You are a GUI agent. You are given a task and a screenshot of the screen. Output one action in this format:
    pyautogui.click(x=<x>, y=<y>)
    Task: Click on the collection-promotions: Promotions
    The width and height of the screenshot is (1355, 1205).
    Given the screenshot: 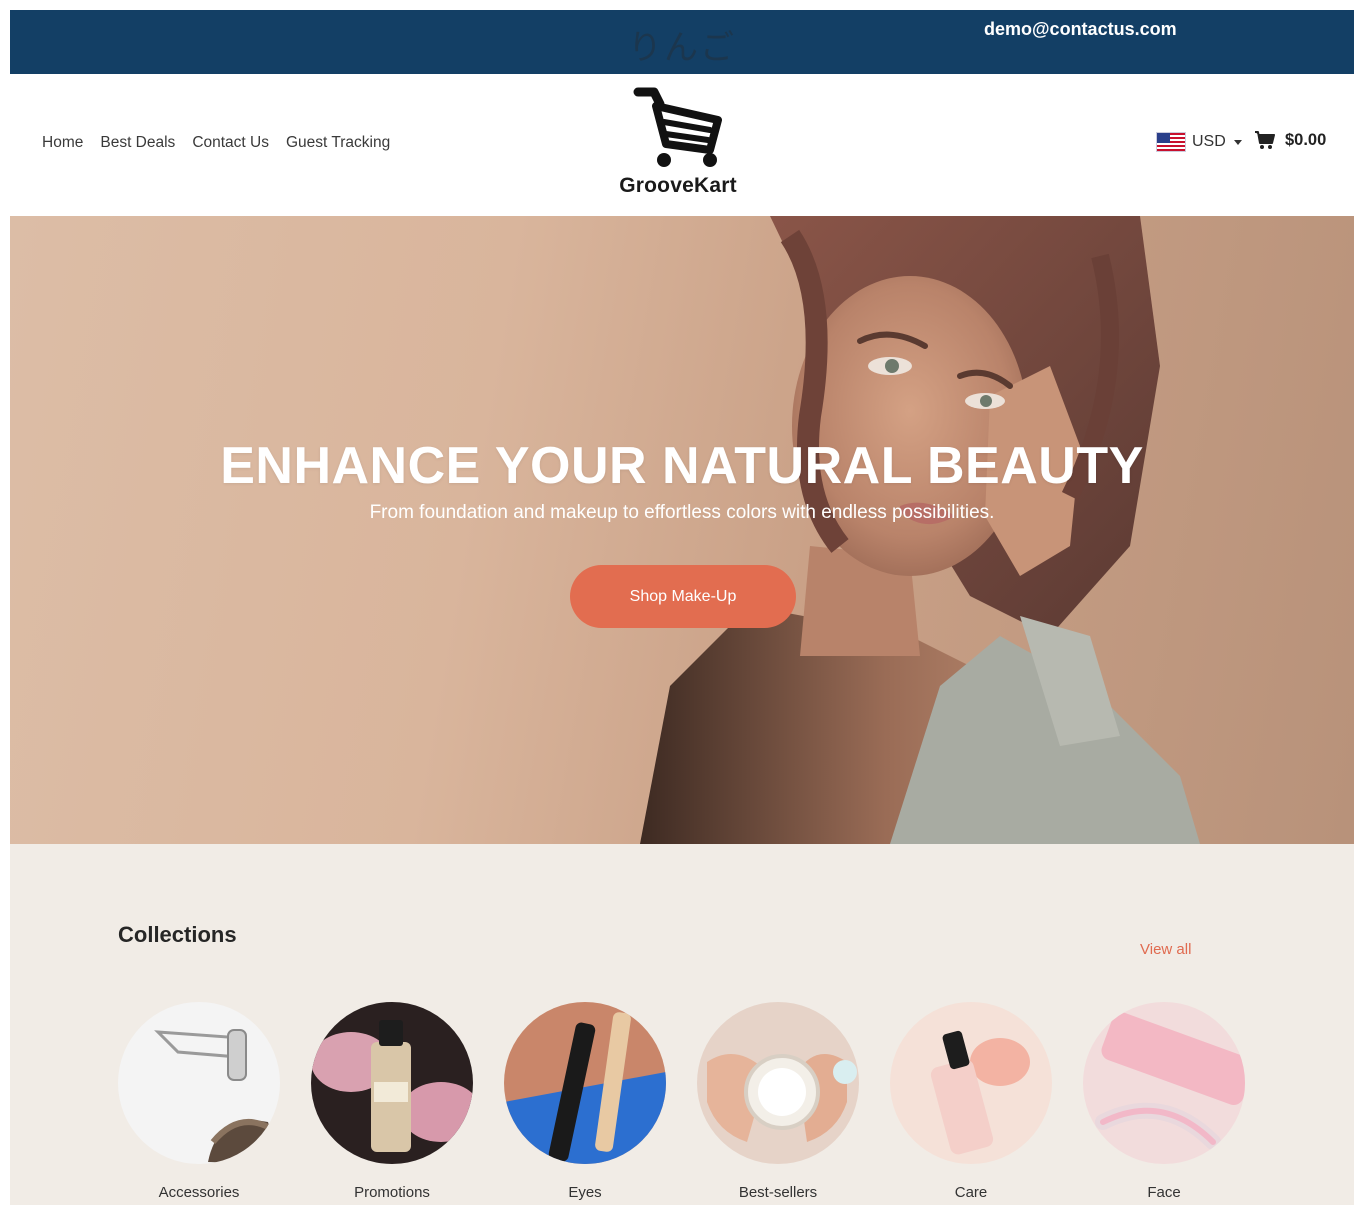 What is the action you would take?
    pyautogui.click(x=392, y=1101)
    